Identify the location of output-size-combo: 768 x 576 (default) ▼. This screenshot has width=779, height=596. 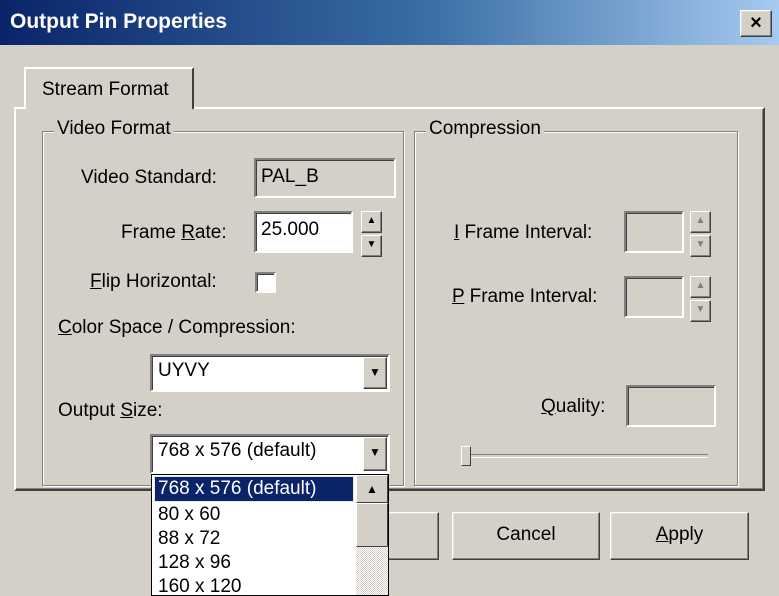
(270, 454).